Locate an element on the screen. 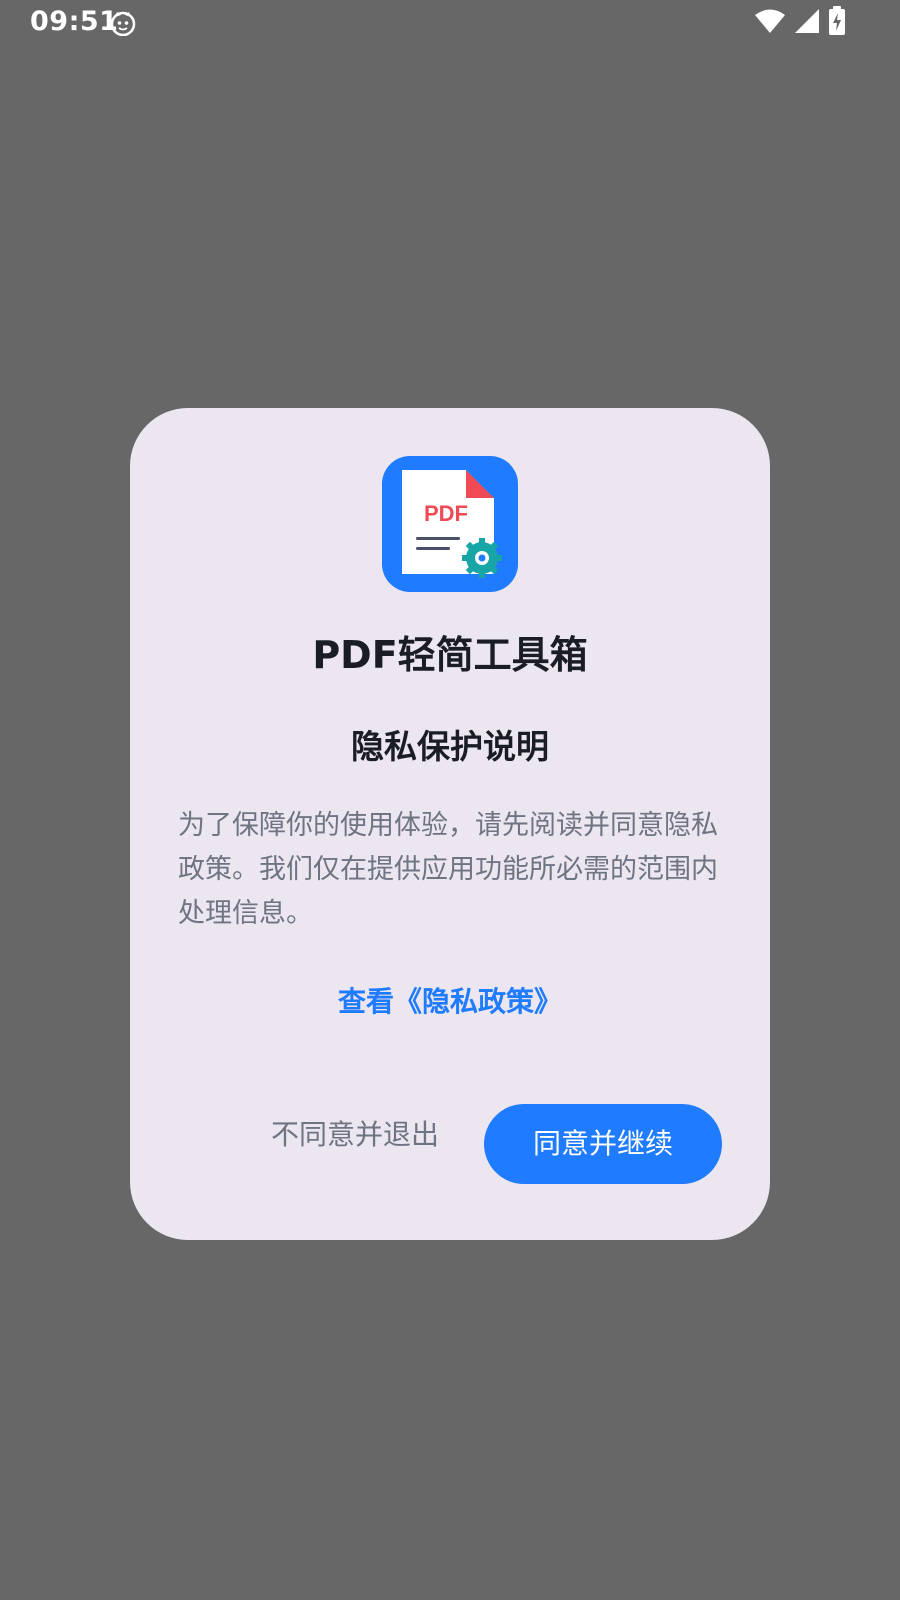  status-icons is located at coordinates (800, 23).